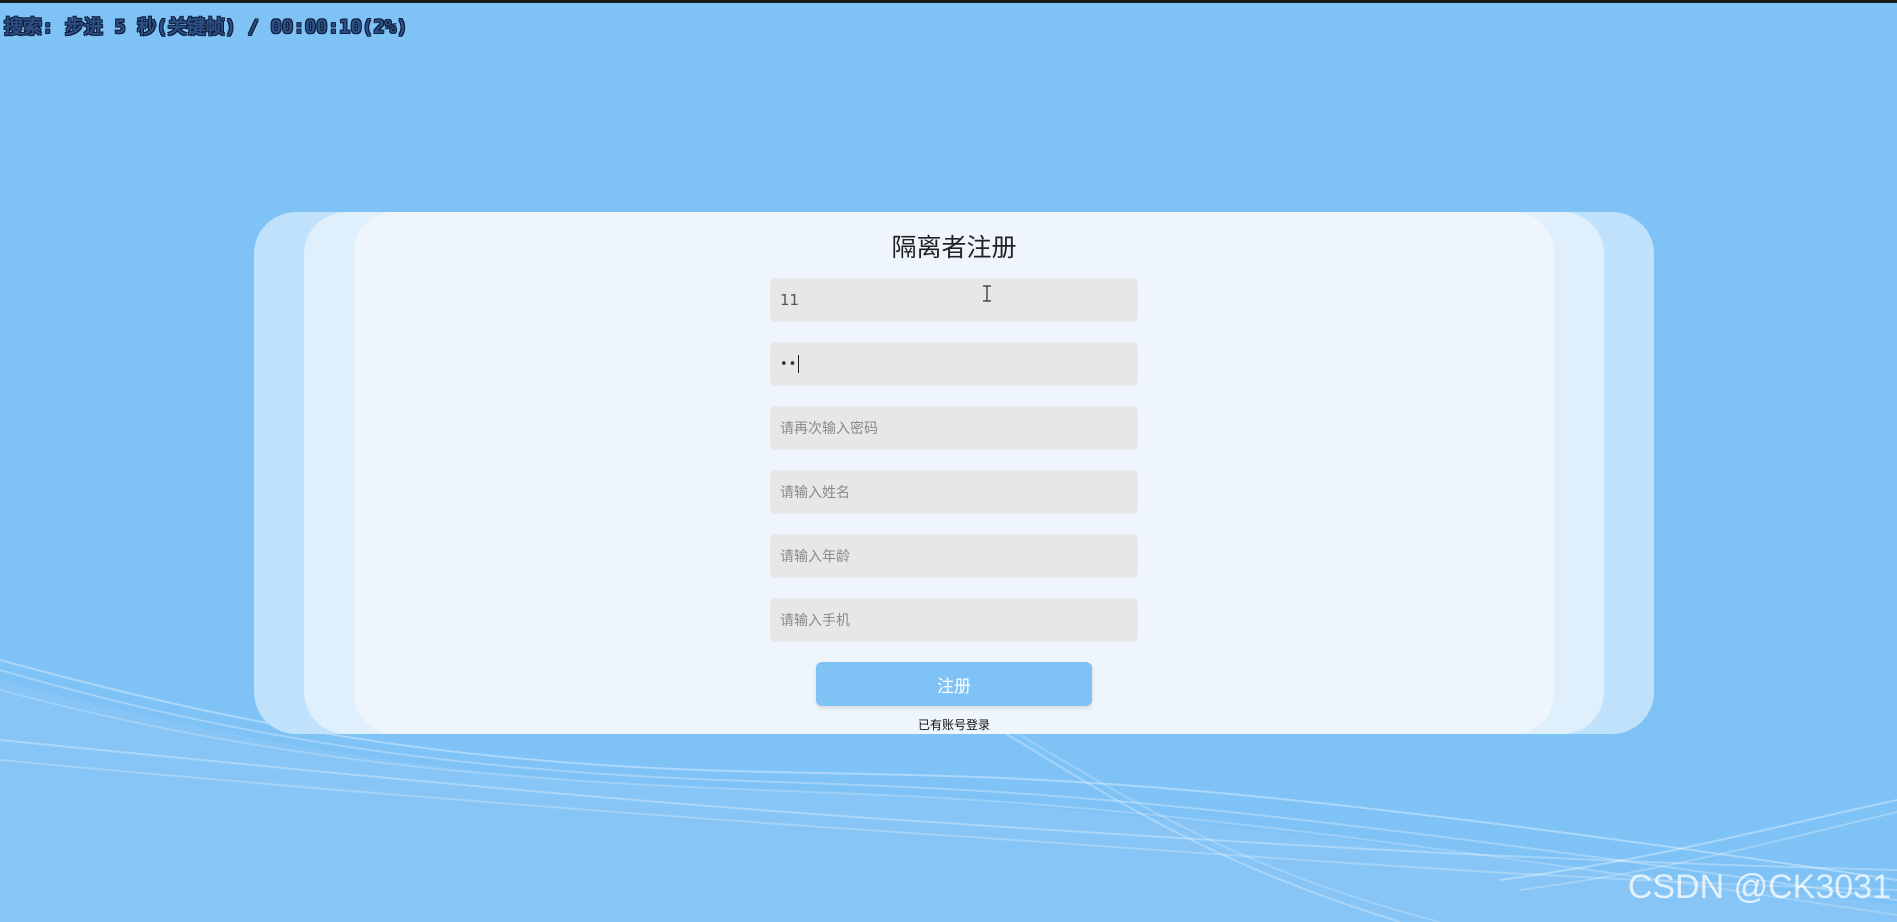 This screenshot has height=922, width=1897. I want to click on text-caret, so click(799, 364).